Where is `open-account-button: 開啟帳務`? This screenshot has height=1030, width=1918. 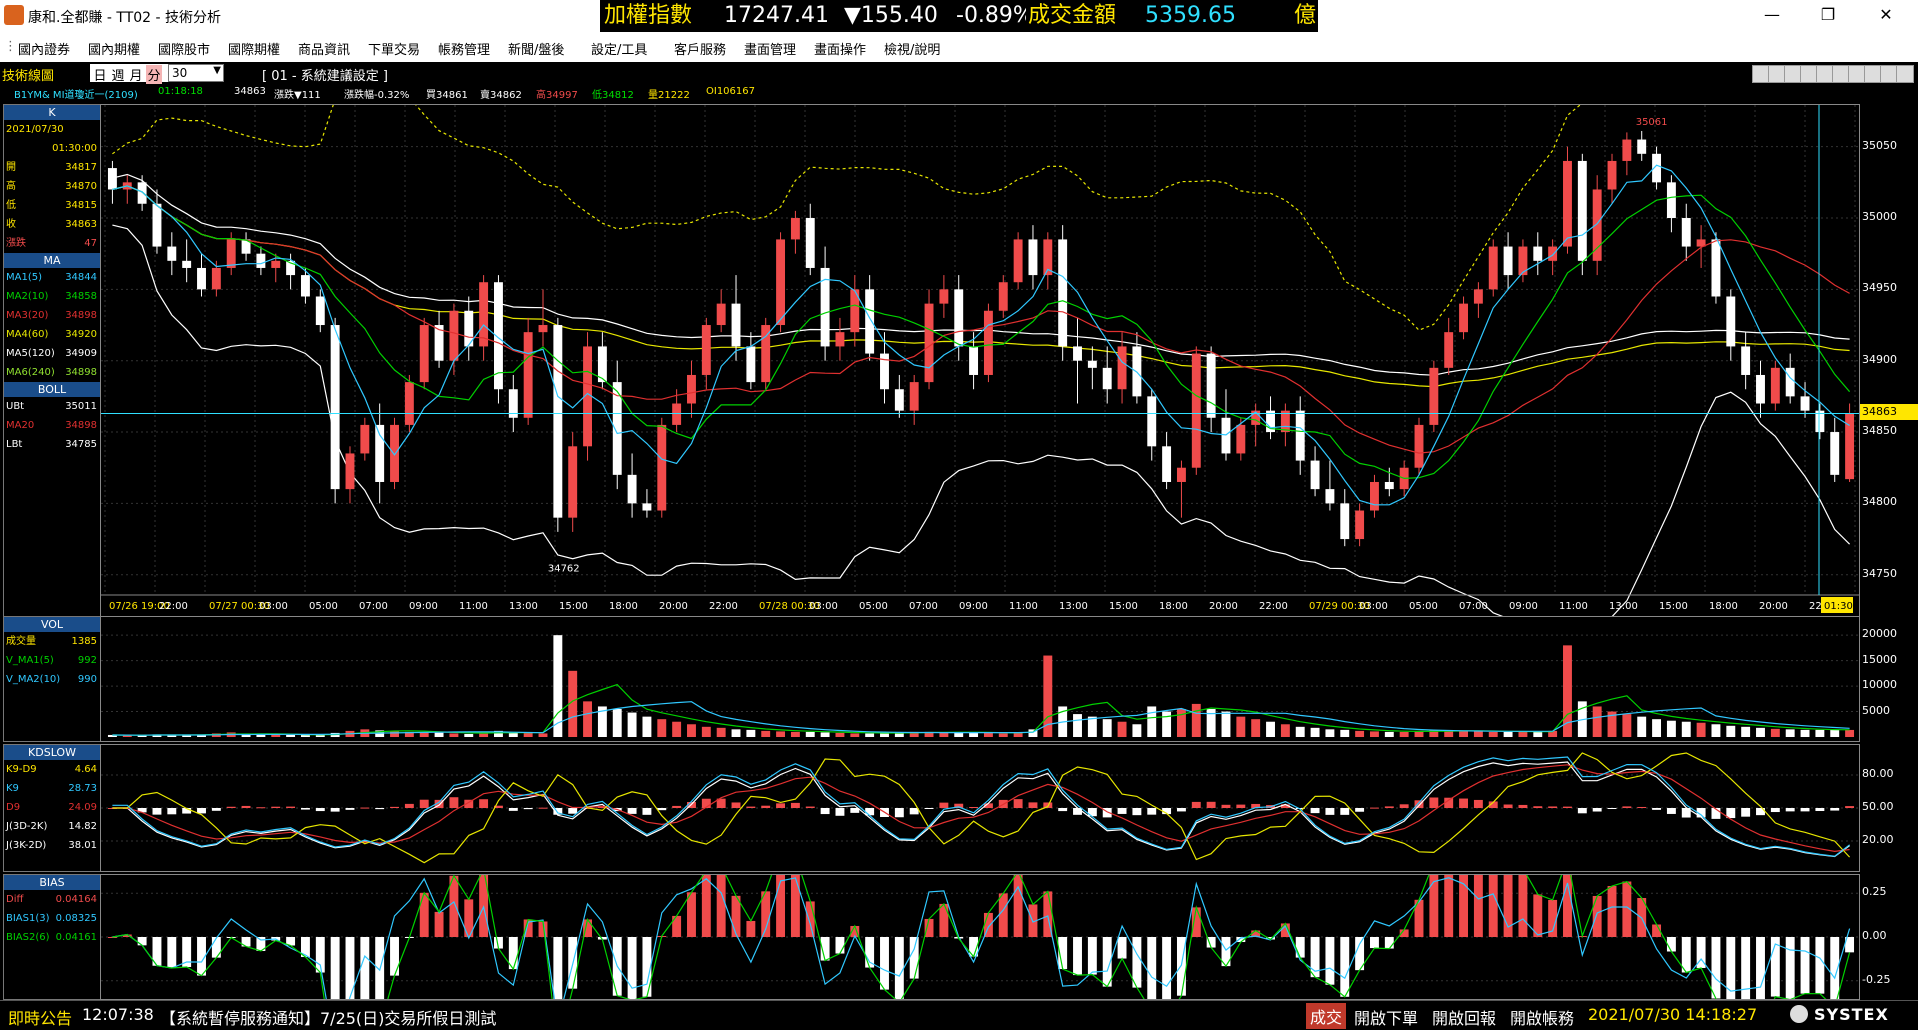
open-account-button: 開啟帳務 is located at coordinates (1542, 1017).